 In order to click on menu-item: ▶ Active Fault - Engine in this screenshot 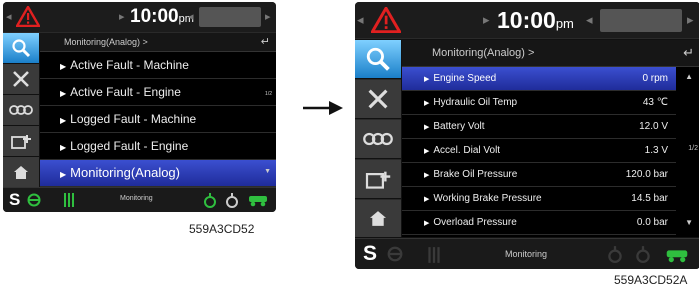, I will do `click(158, 92)`.